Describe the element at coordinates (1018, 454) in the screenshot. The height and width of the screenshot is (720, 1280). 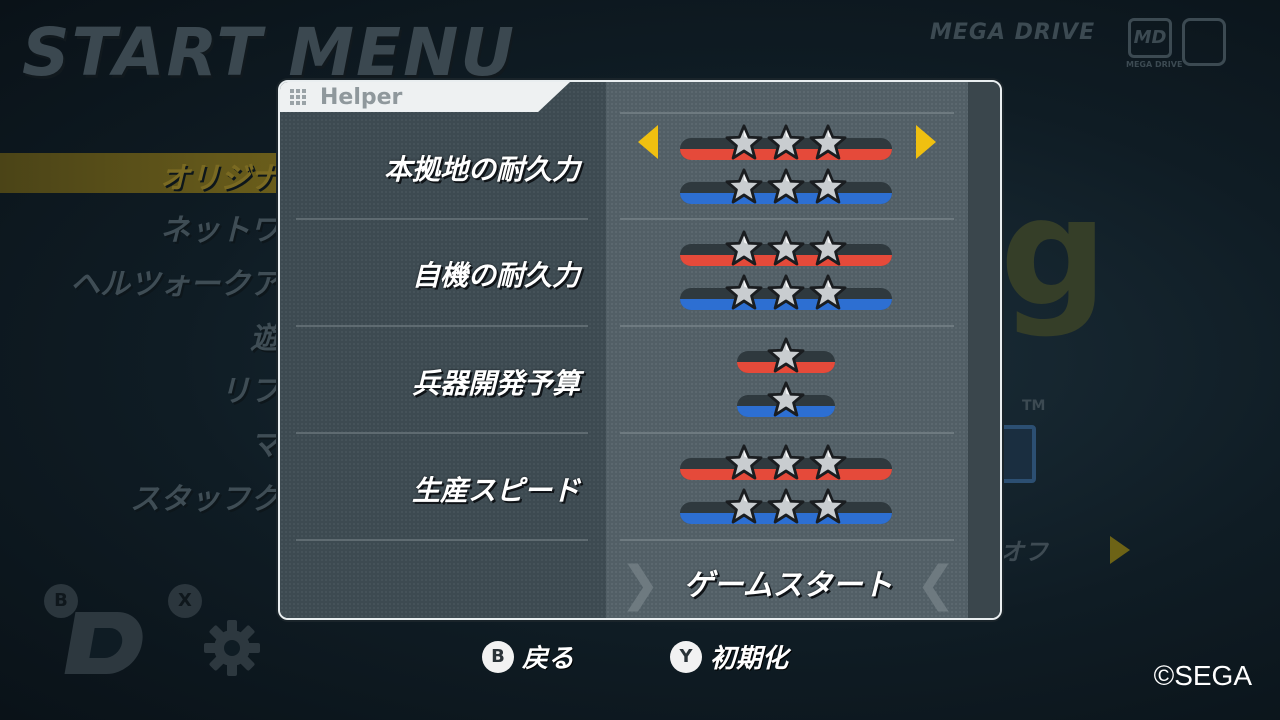
I see `game-logo-box` at that location.